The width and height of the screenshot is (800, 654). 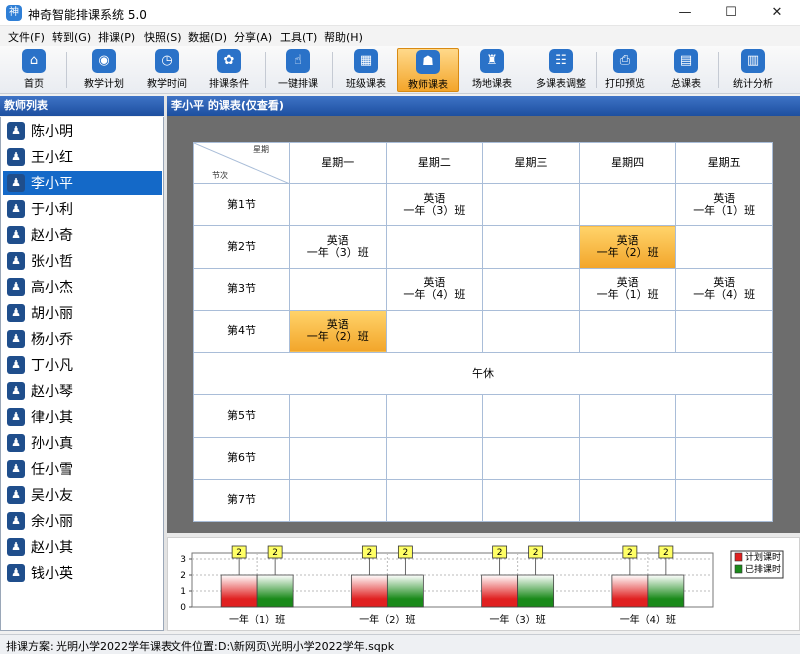 I want to click on teacher-item: ♟ 王小红, so click(x=82, y=157).